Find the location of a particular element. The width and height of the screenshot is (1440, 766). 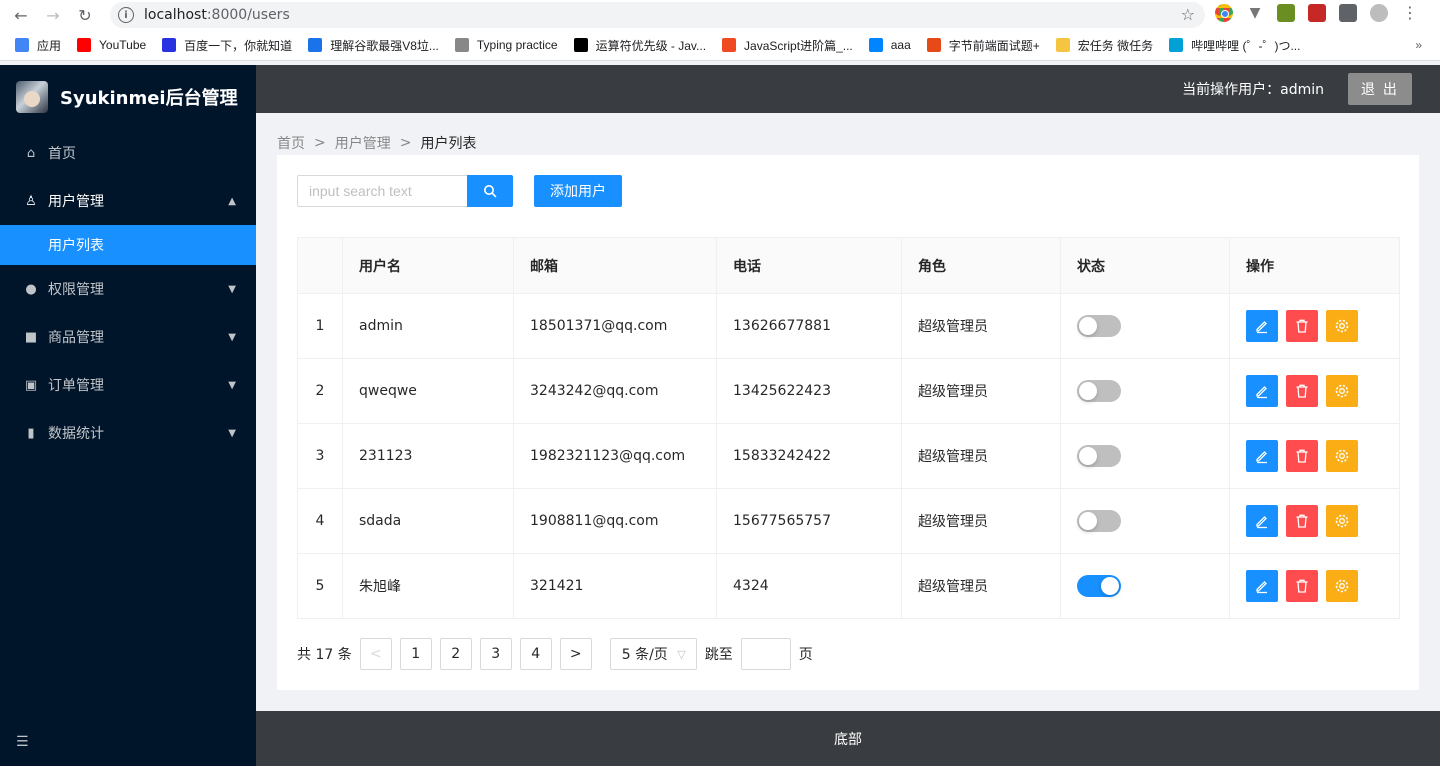

bookmark-item: 宏任务 微任务 is located at coordinates (1104, 45).